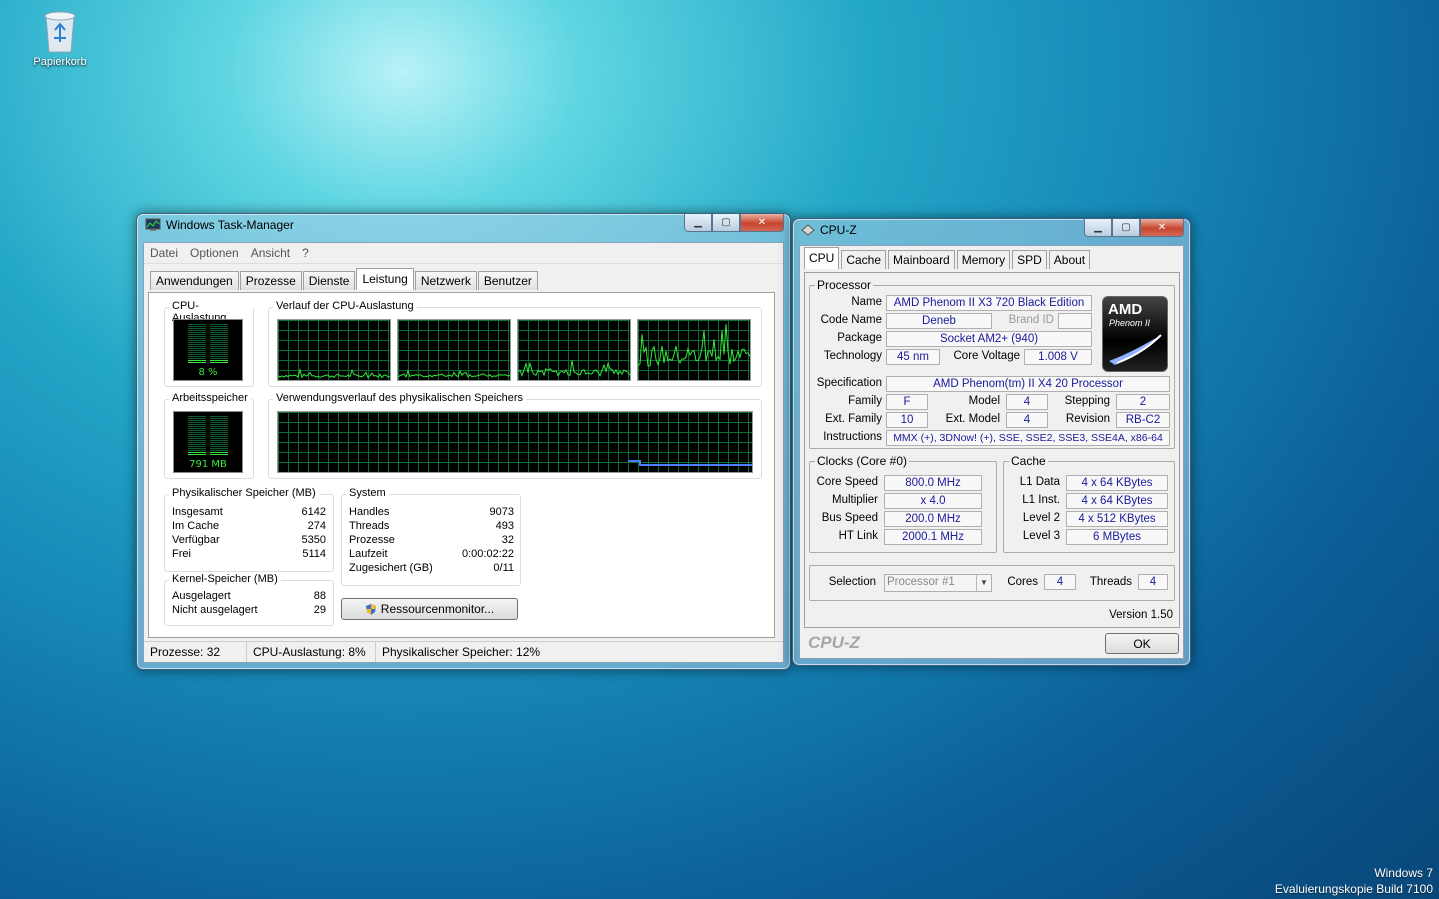 This screenshot has width=1439, height=899. I want to click on stat-label: Frei, so click(181, 554).